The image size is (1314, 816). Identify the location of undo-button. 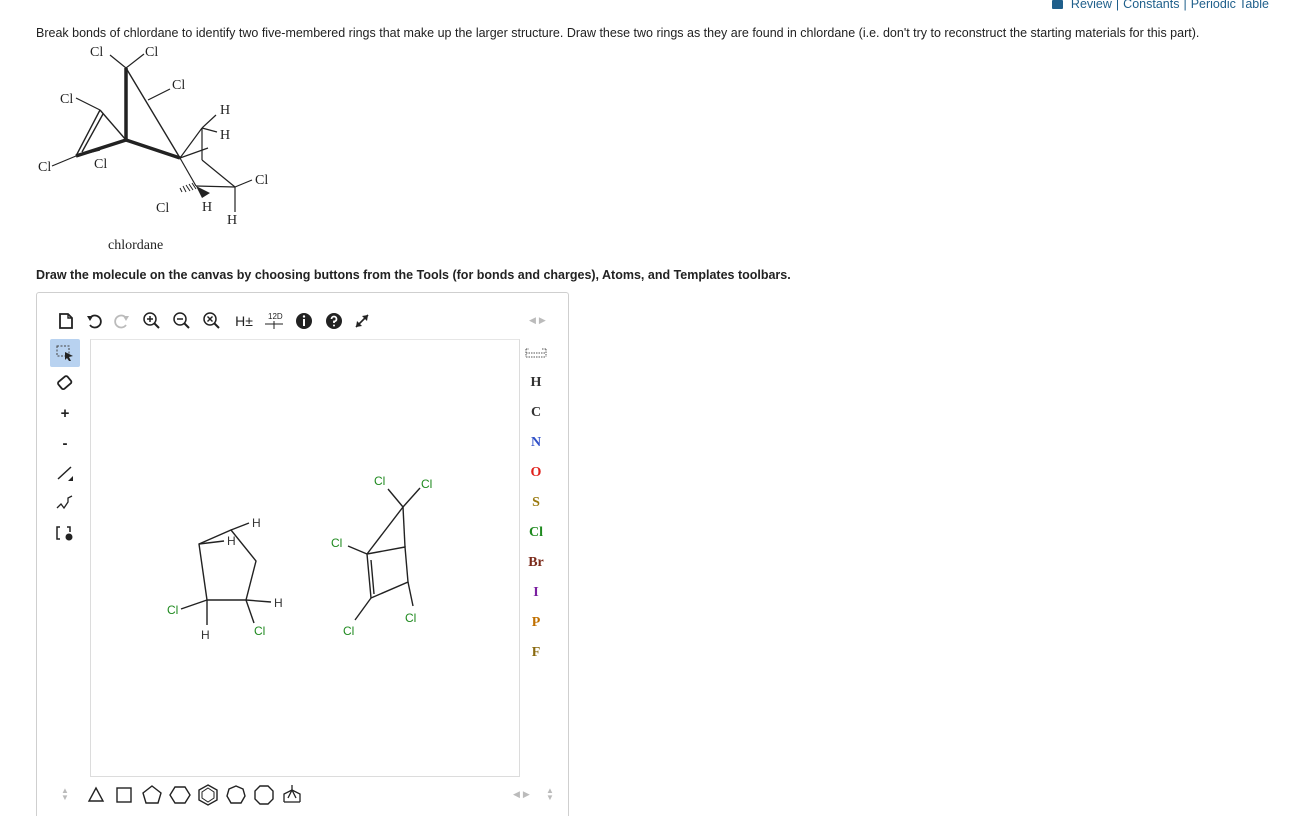
(94, 321).